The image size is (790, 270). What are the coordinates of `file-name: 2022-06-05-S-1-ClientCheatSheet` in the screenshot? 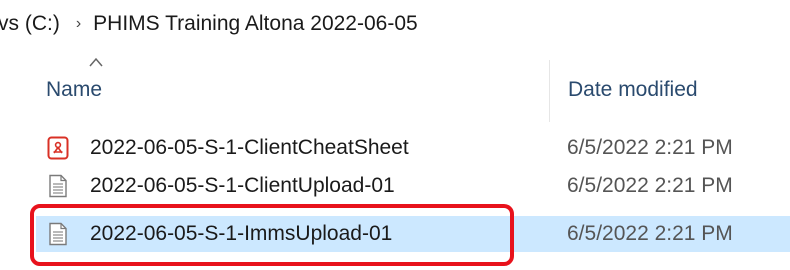 It's located at (249, 147).